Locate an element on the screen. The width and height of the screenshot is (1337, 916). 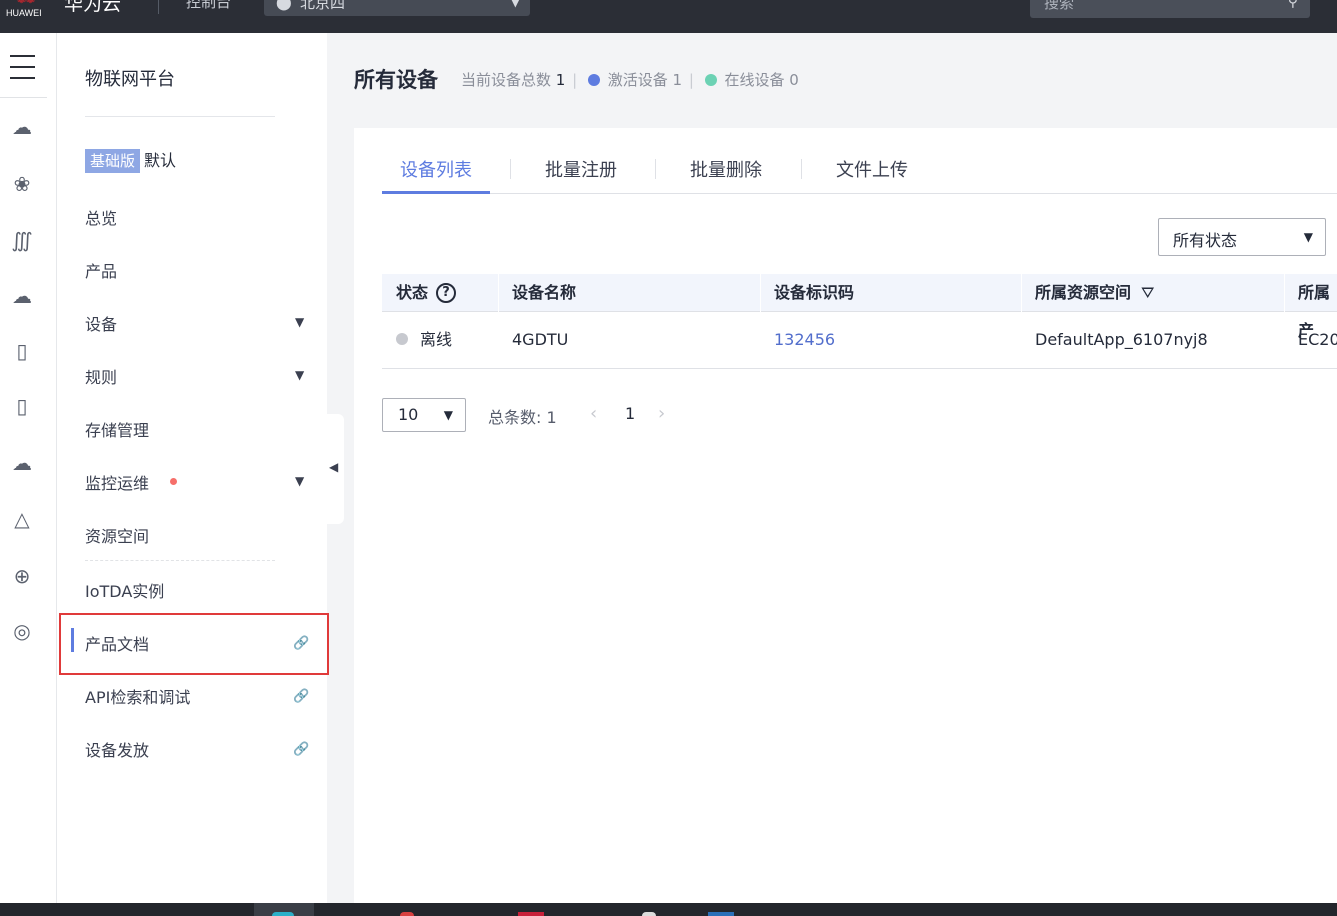
iconbar-divider is located at coordinates (23, 97).